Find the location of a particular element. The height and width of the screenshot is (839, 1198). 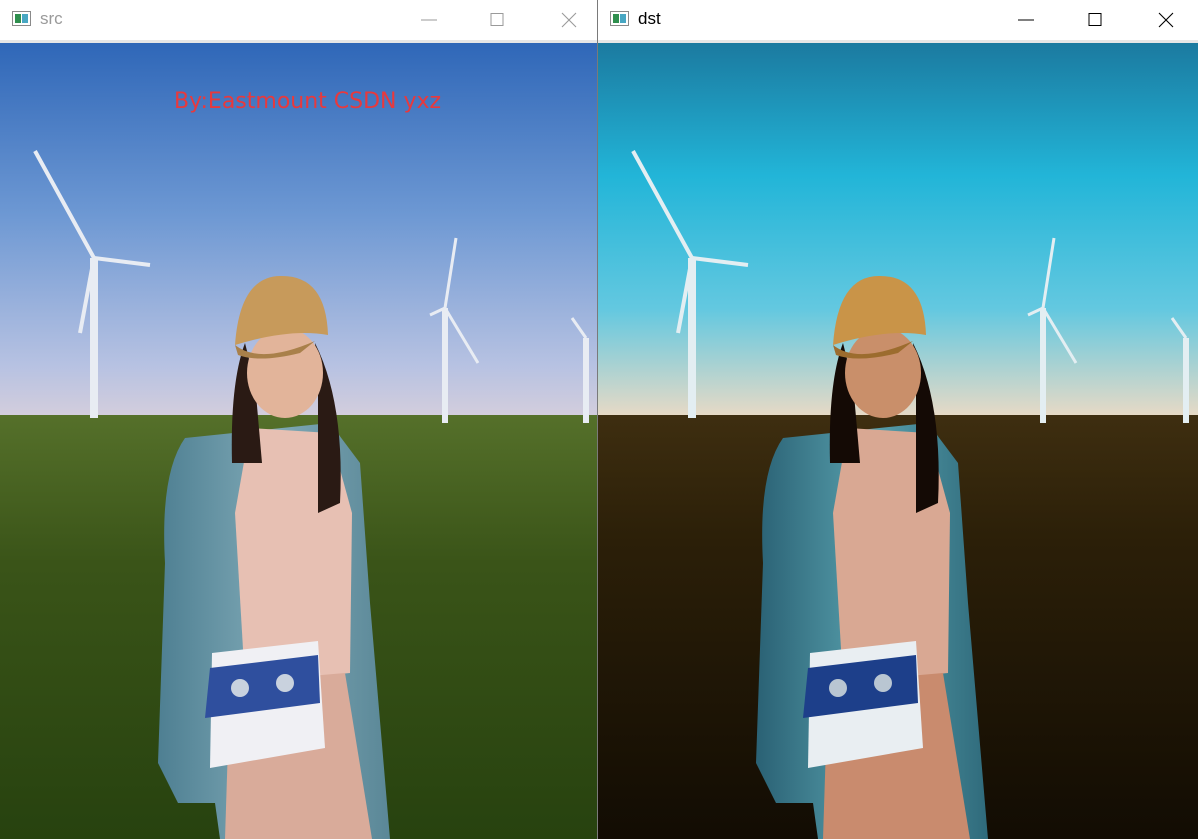

dst-titlebar: dst is located at coordinates (898, 20).